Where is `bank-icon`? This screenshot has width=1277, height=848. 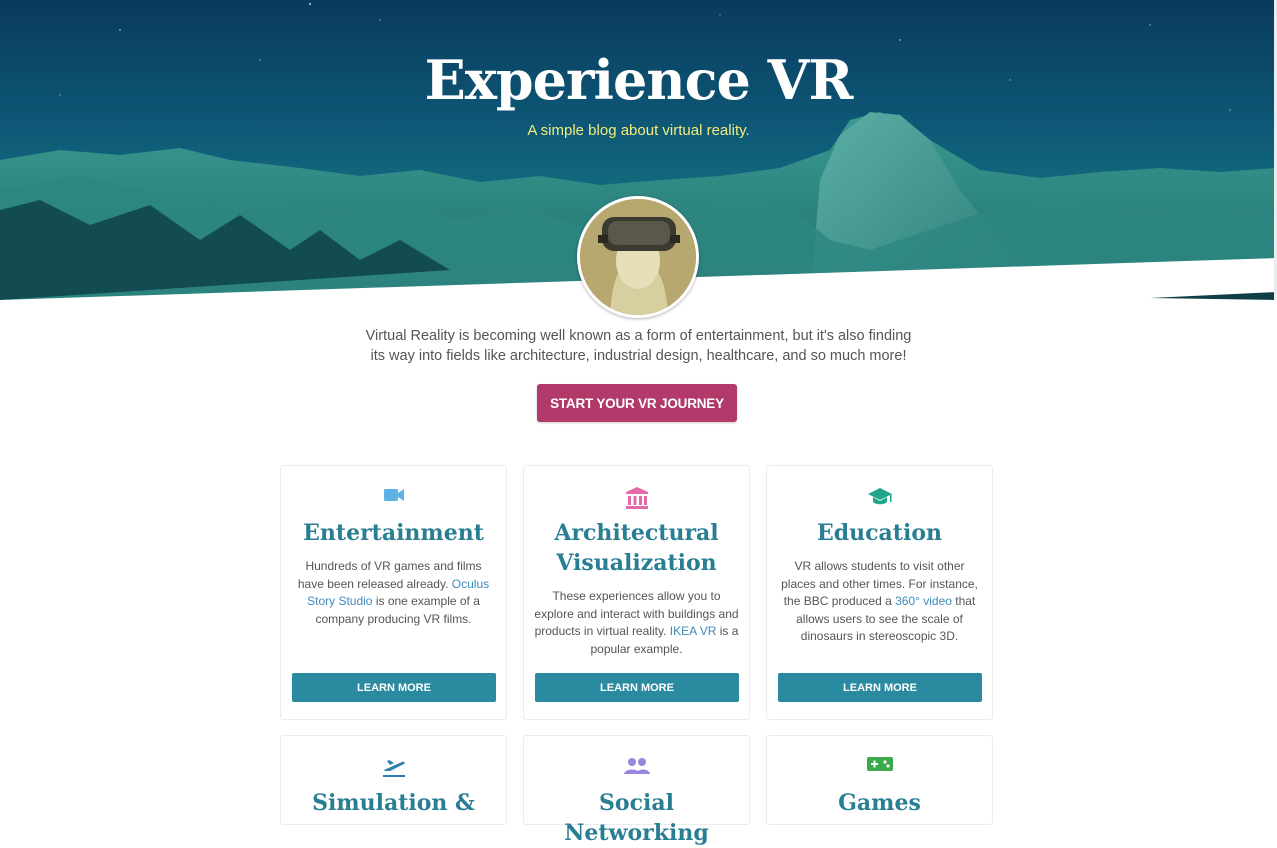 bank-icon is located at coordinates (636, 498).